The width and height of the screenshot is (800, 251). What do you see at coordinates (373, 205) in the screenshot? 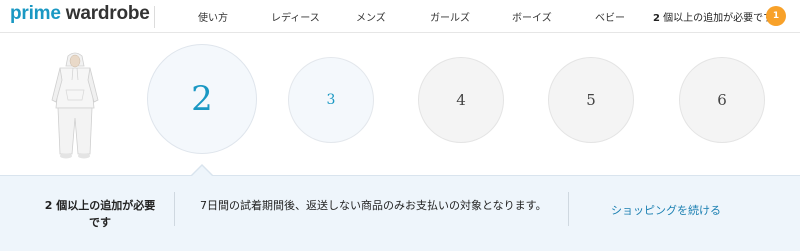
I see `trial-period-message: 7日間の試着期間後、返送しない商品のみお支払いの対象となります。` at bounding box center [373, 205].